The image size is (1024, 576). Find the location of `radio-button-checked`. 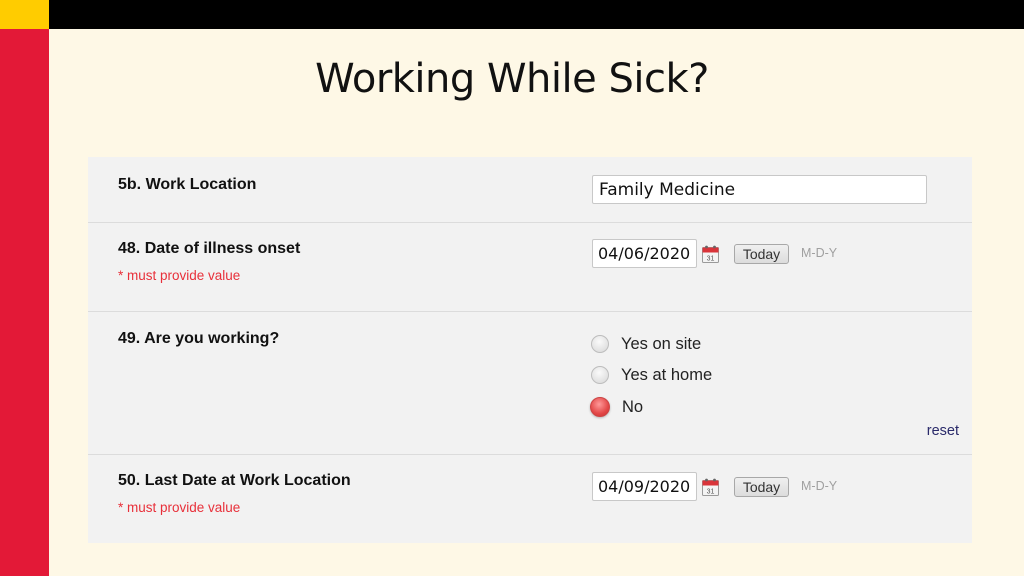

radio-button-checked is located at coordinates (600, 407).